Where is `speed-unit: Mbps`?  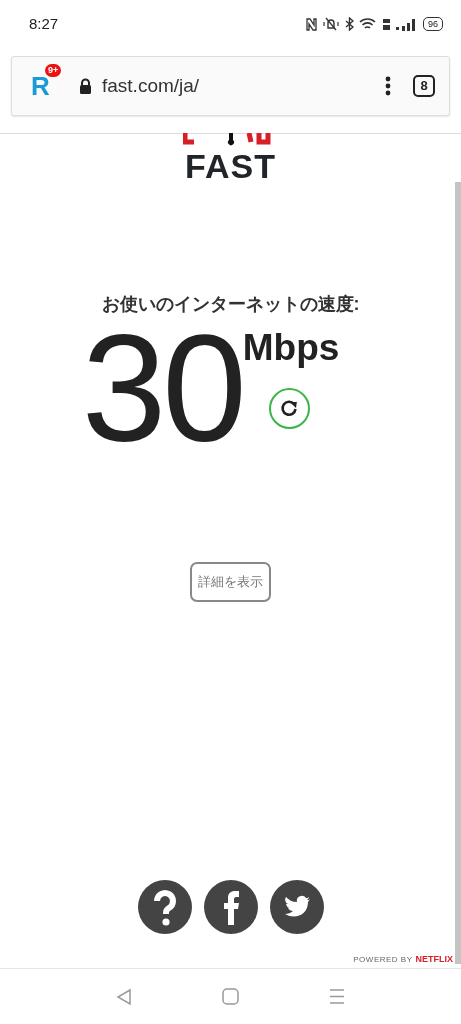 speed-unit: Mbps is located at coordinates (291, 348).